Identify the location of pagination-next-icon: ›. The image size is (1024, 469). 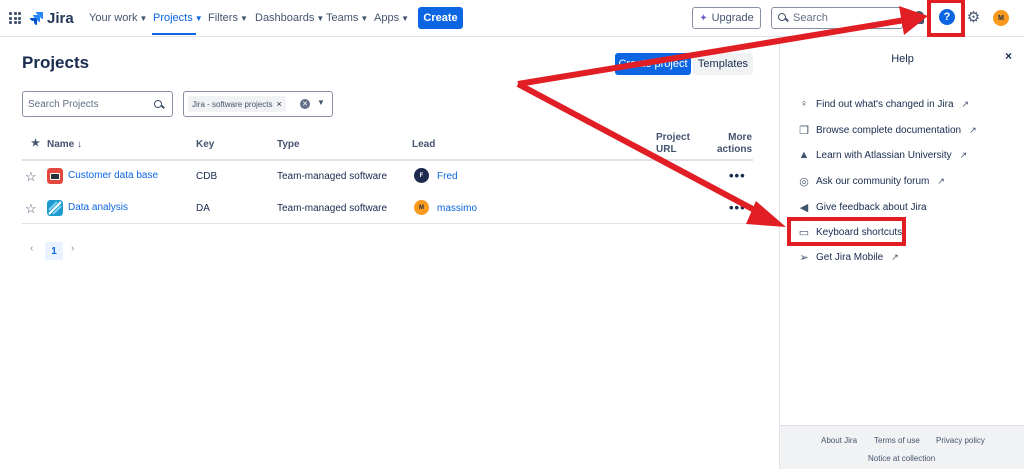
(72, 248).